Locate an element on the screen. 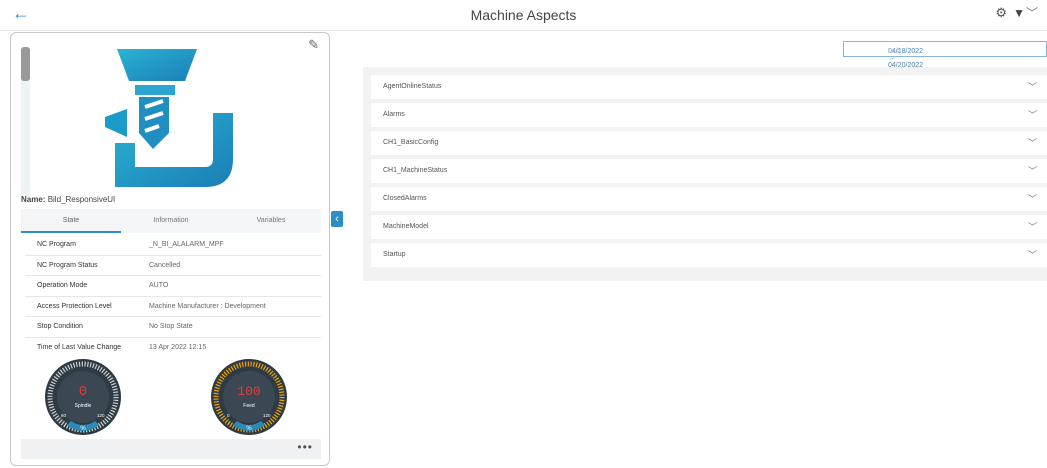 This screenshot has width=1047, height=468. property-value: 13 Apr 2022 12:15 is located at coordinates (178, 347).